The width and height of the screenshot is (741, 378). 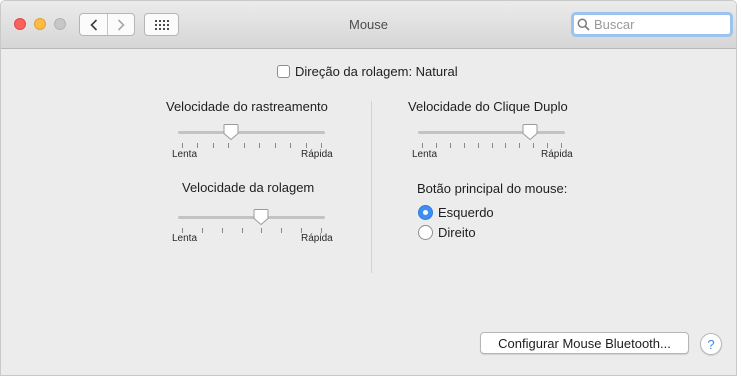 I want to click on radio-left: Esquerdo, so click(x=456, y=212).